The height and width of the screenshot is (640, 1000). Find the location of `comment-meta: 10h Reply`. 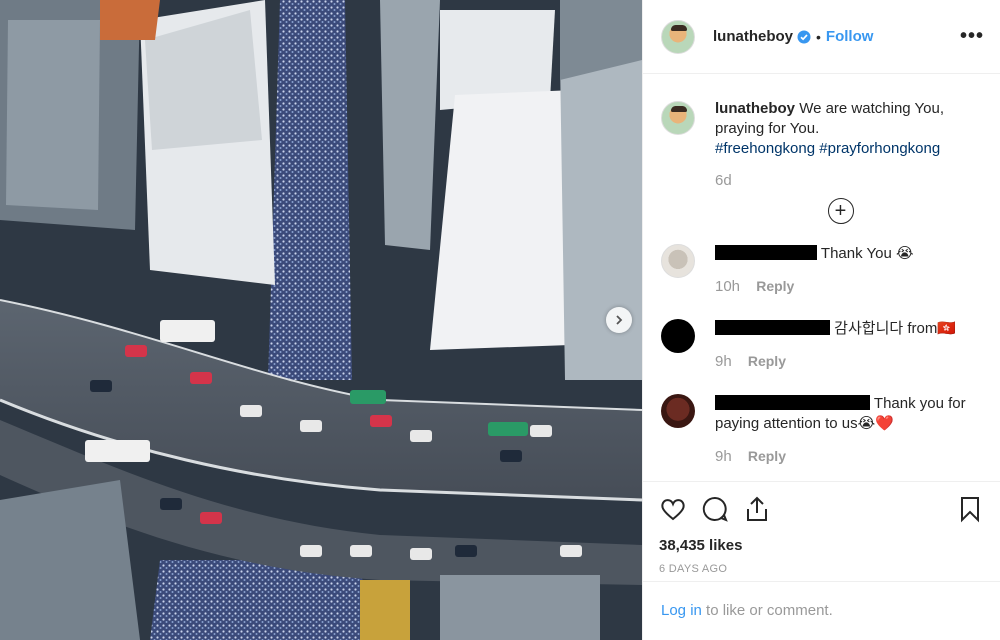

comment-meta: 10h Reply is located at coordinates (849, 286).